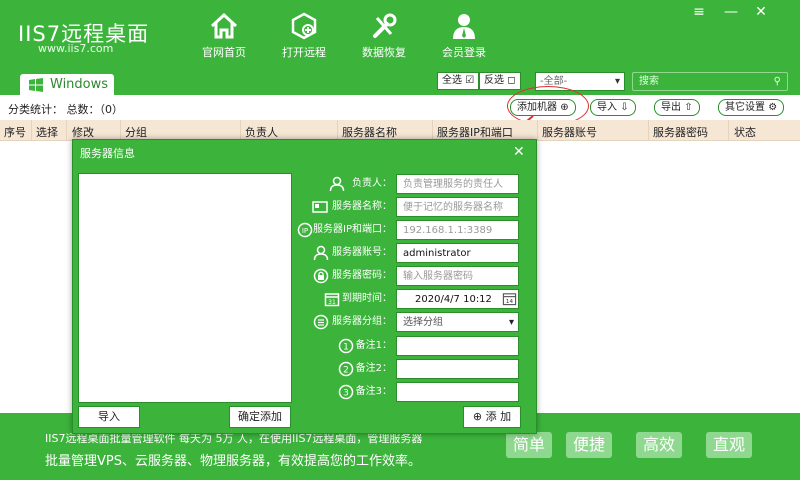  Describe the element at coordinates (457, 230) in the screenshot. I see `ip-port-input: 192.168.1.1:3389` at that location.